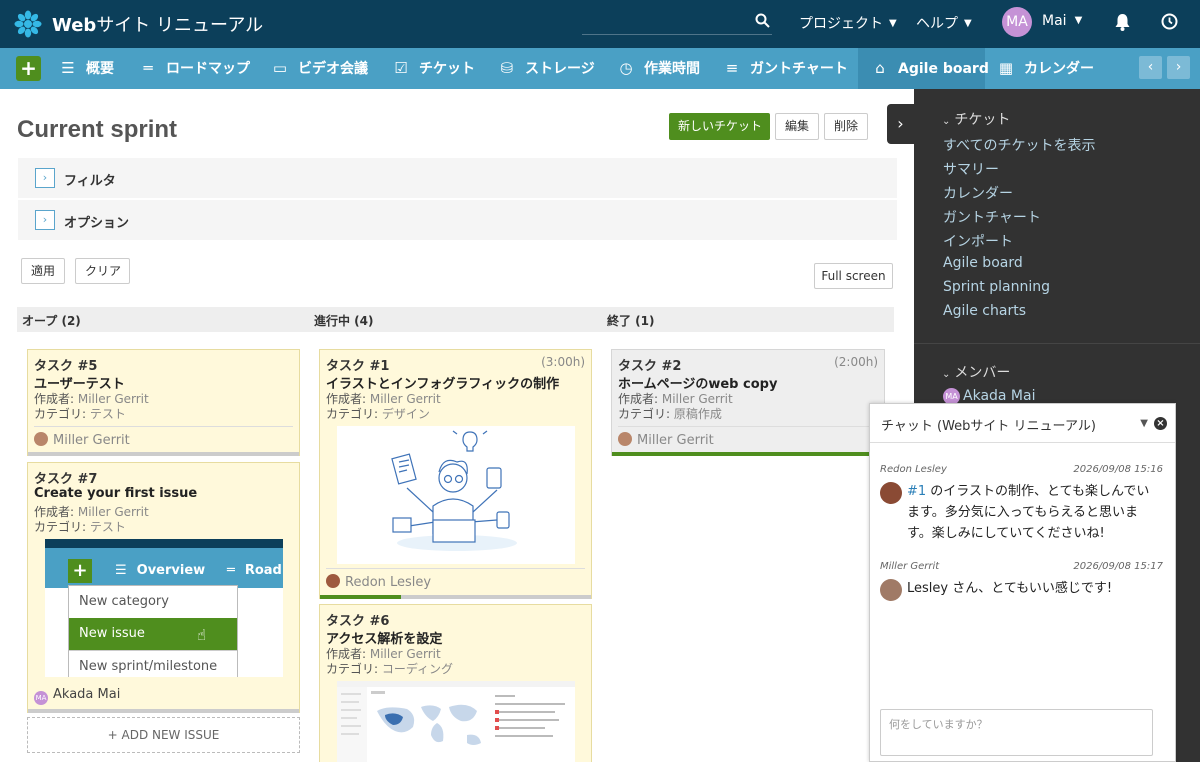 Image resolution: width=1200 pixels, height=762 pixels. Describe the element at coordinates (913, 469) in the screenshot. I see `message-author: Redon Lesley` at that location.